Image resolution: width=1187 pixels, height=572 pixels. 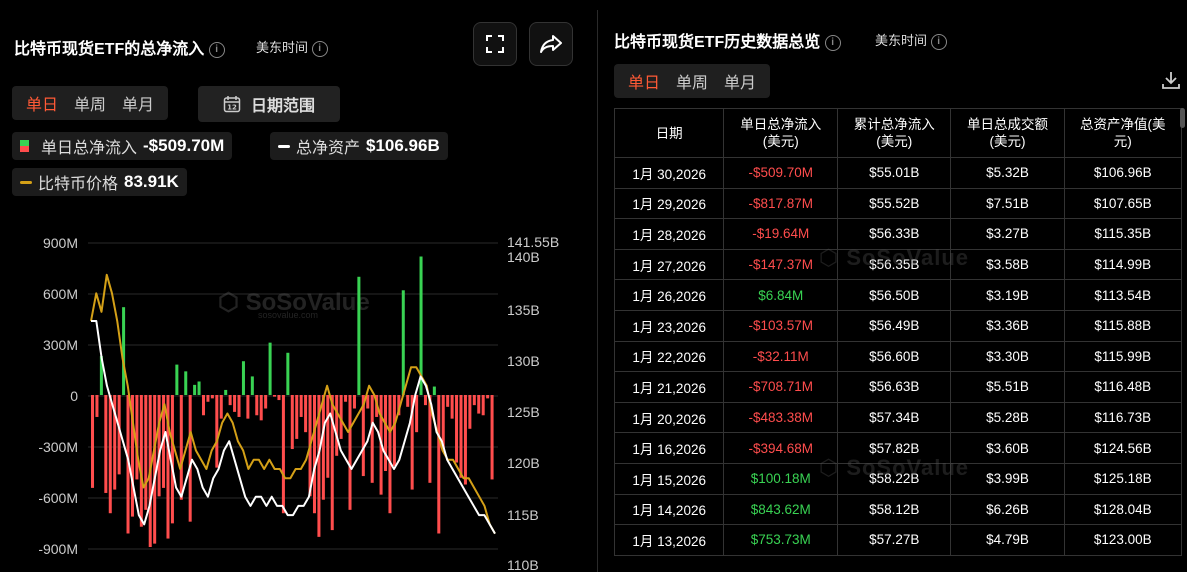 I want to click on y-tick-label-left: 300M, so click(x=60, y=345).